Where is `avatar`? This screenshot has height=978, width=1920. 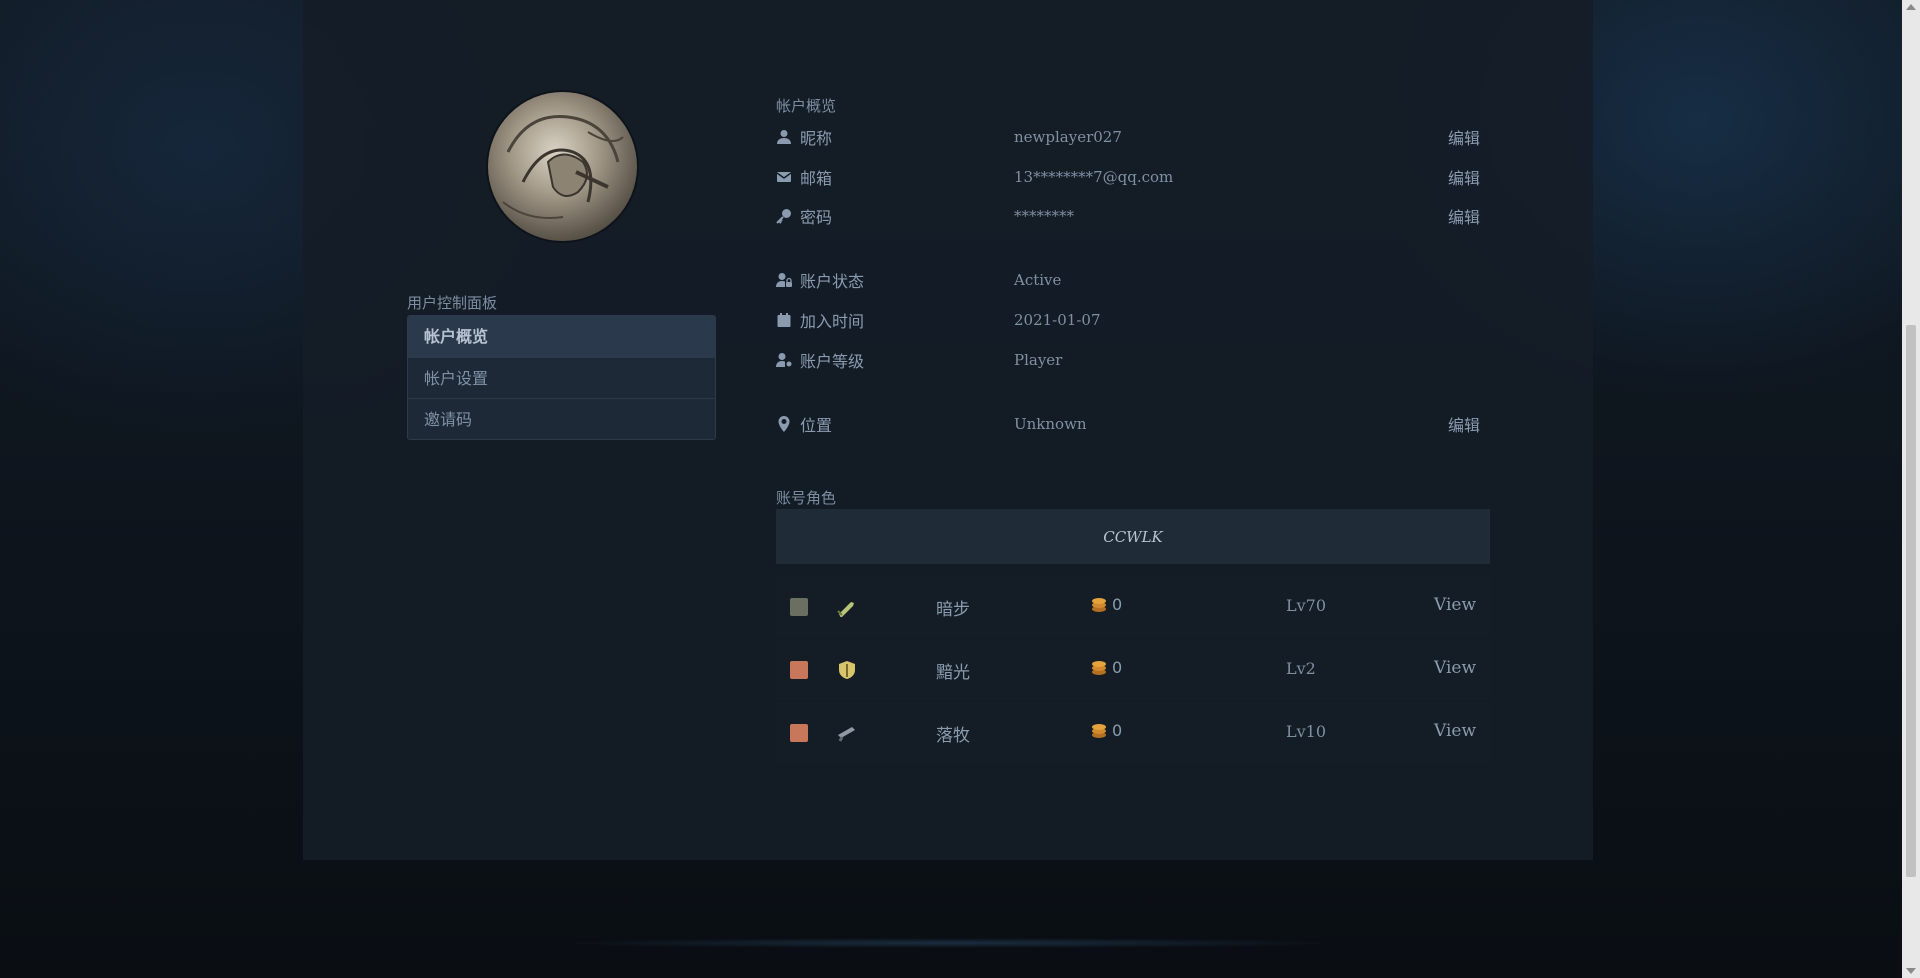 avatar is located at coordinates (562, 166).